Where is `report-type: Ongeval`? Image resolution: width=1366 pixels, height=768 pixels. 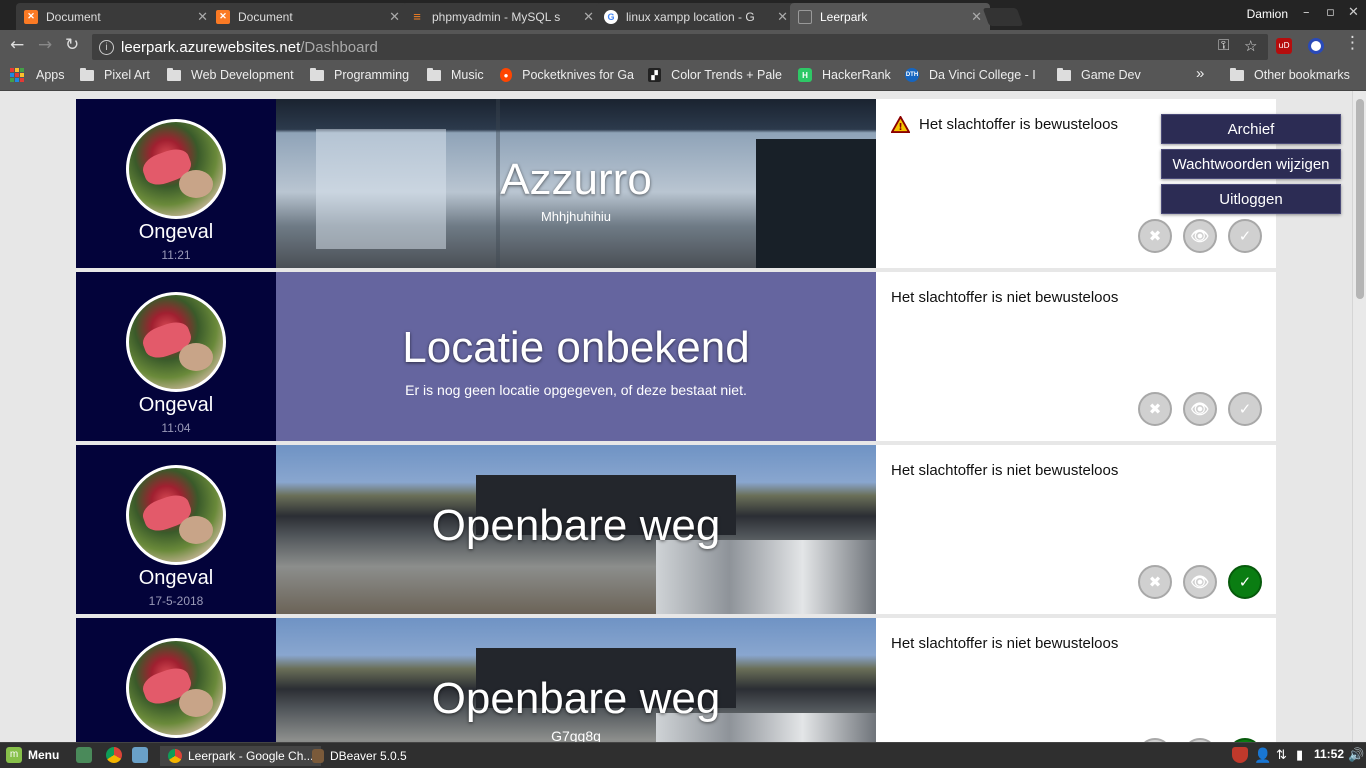
report-type: Ongeval is located at coordinates (176, 405).